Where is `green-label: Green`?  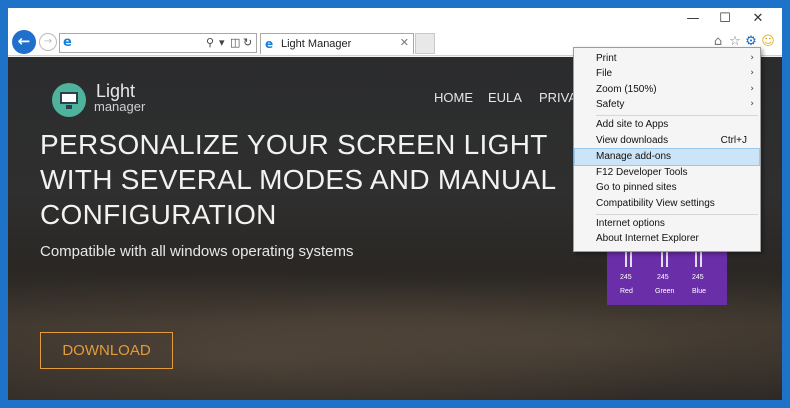
green-label: Green is located at coordinates (665, 291).